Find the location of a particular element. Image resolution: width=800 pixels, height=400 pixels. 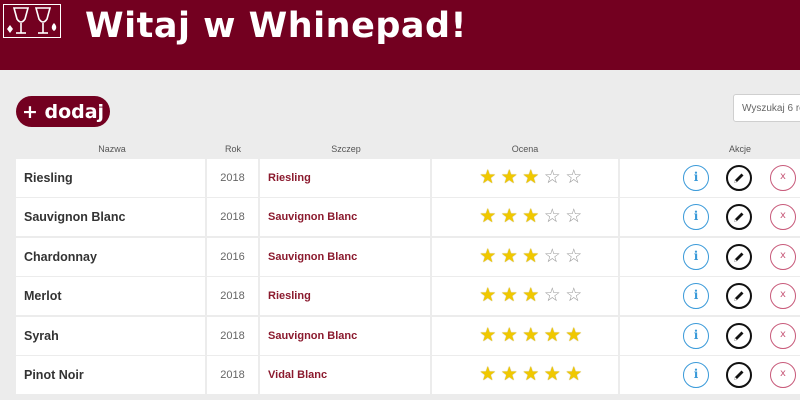

page-title: Witaj w Whinepad! is located at coordinates (276, 26).